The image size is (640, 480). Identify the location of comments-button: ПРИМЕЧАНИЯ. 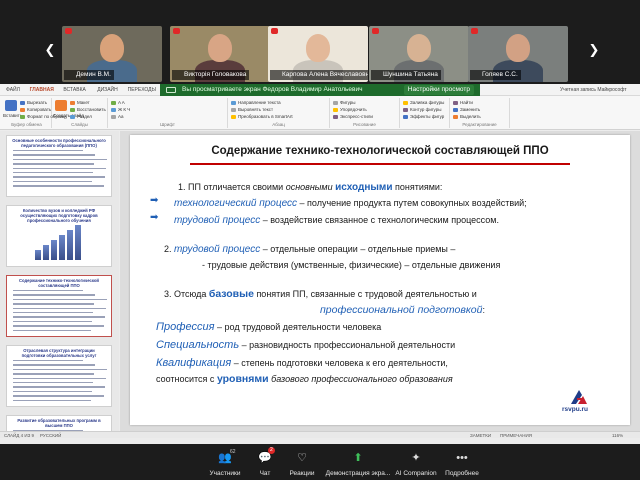
(516, 435).